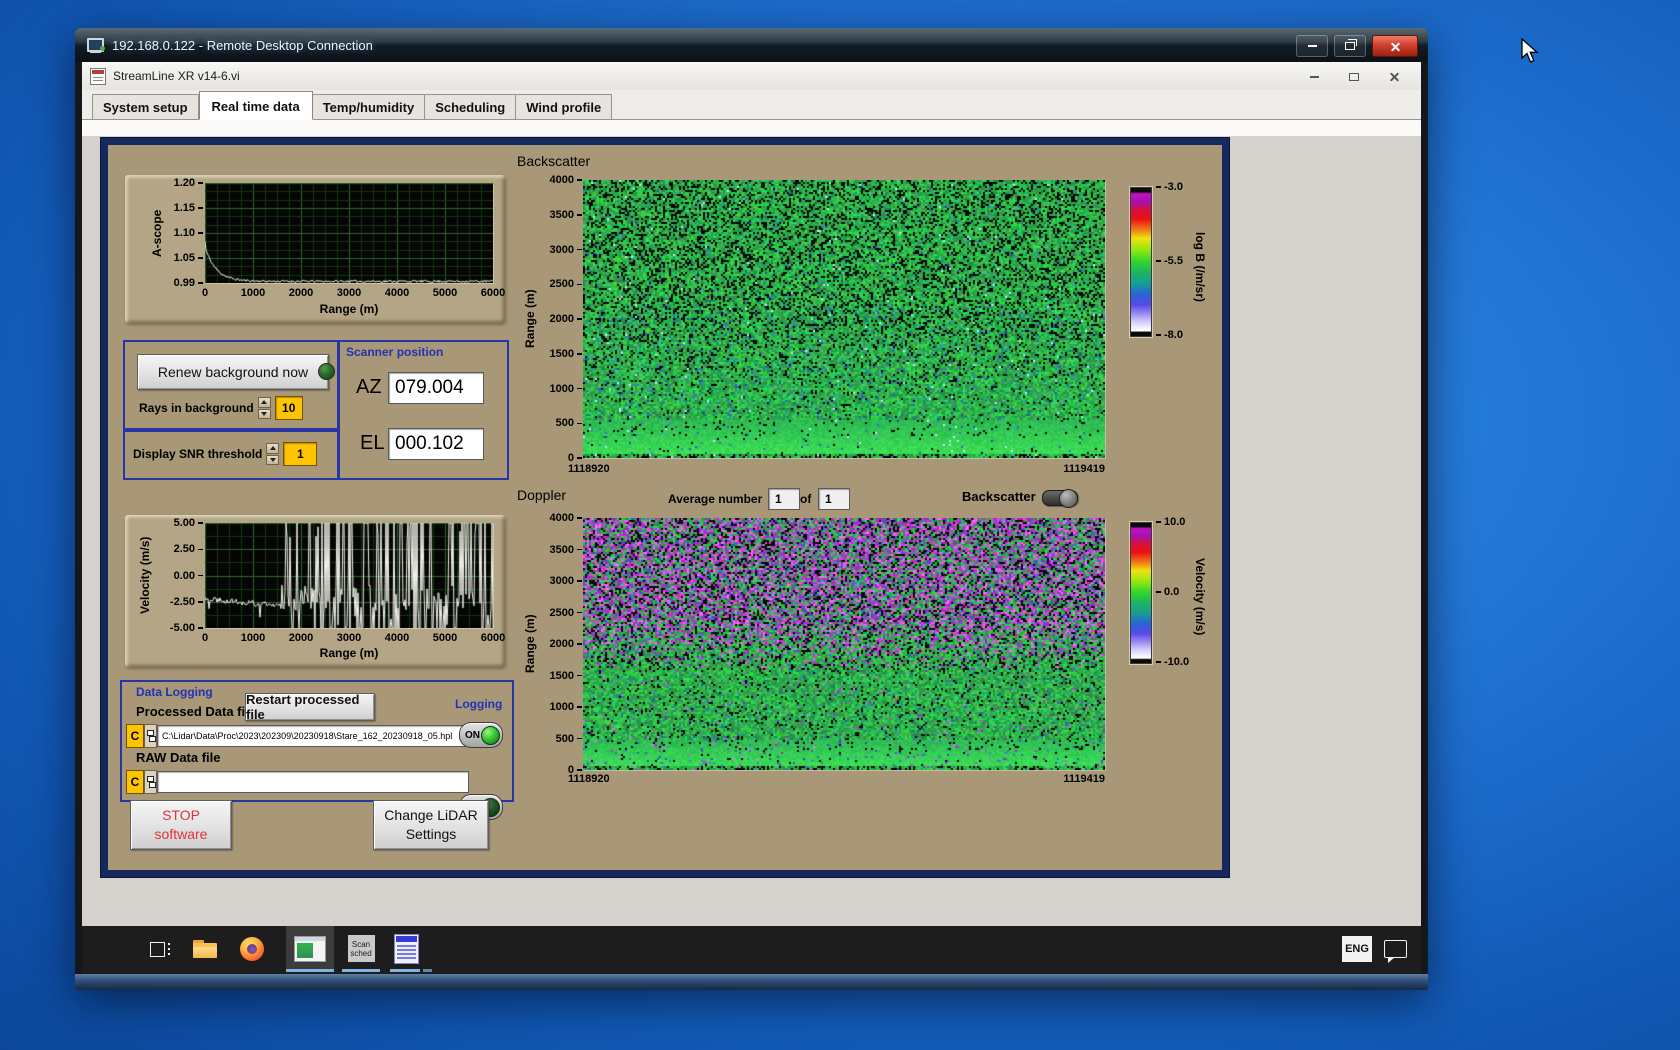  What do you see at coordinates (1169, 187) in the screenshot?
I see `tick-label: -3.0` at bounding box center [1169, 187].